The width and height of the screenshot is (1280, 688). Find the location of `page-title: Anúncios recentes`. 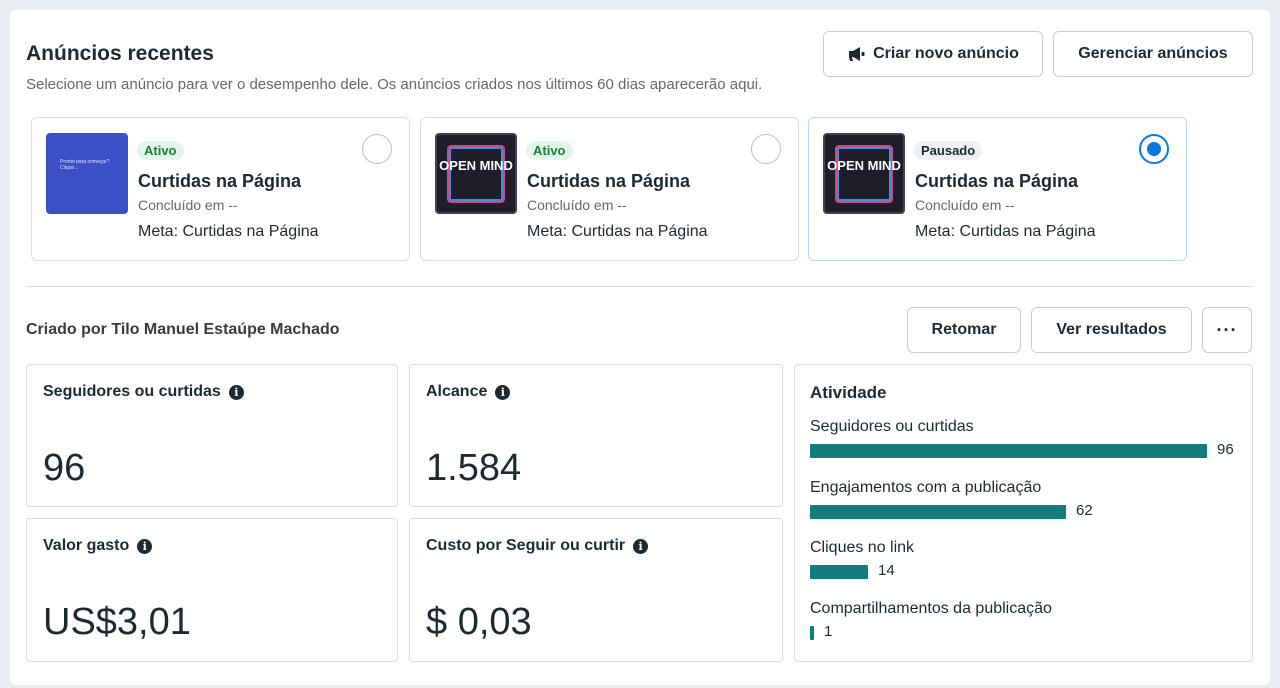

page-title: Anúncios recentes is located at coordinates (120, 53).